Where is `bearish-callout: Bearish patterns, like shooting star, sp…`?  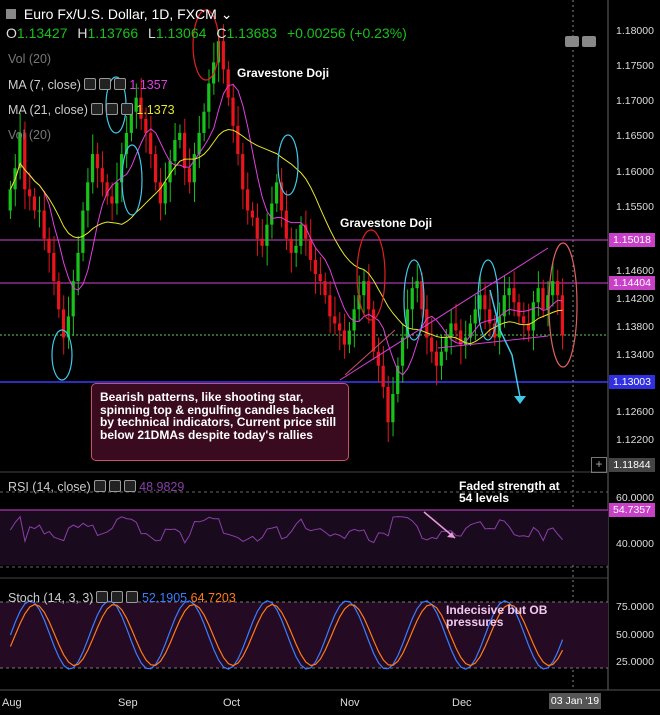 bearish-callout: Bearish patterns, like shooting star, sp… is located at coordinates (220, 422).